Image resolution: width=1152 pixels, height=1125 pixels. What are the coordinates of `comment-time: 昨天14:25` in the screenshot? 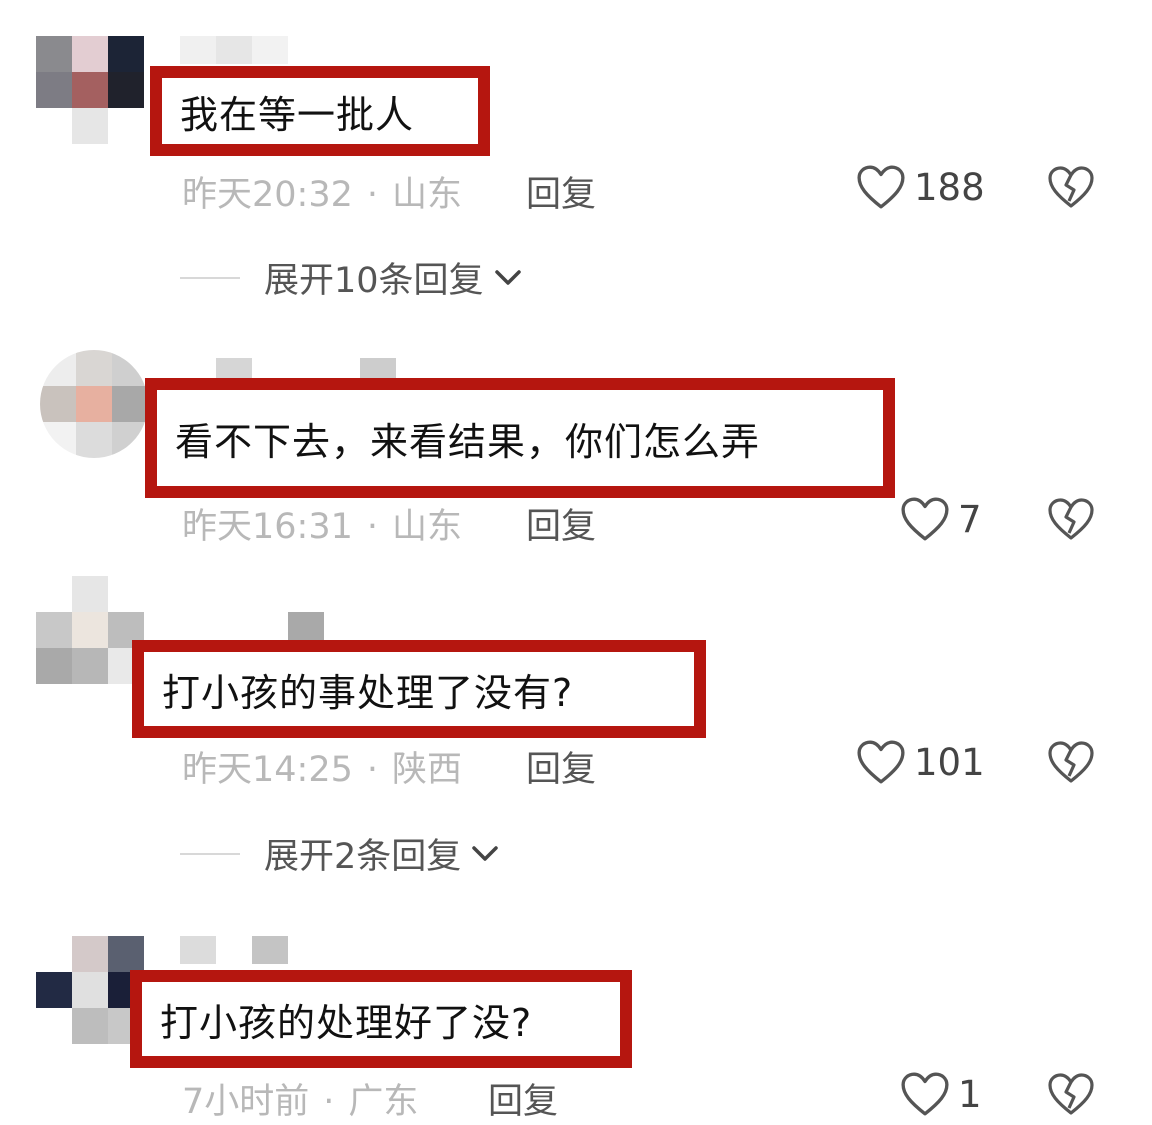 It's located at (267, 770).